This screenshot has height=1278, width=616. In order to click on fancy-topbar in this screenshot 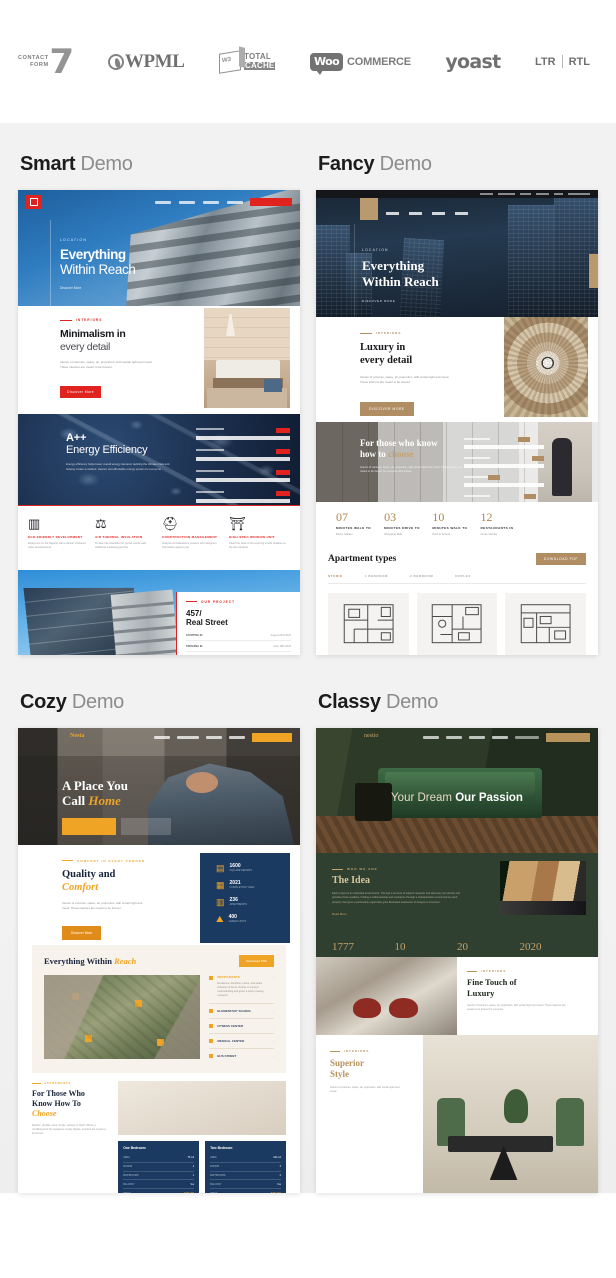, I will do `click(457, 194)`.